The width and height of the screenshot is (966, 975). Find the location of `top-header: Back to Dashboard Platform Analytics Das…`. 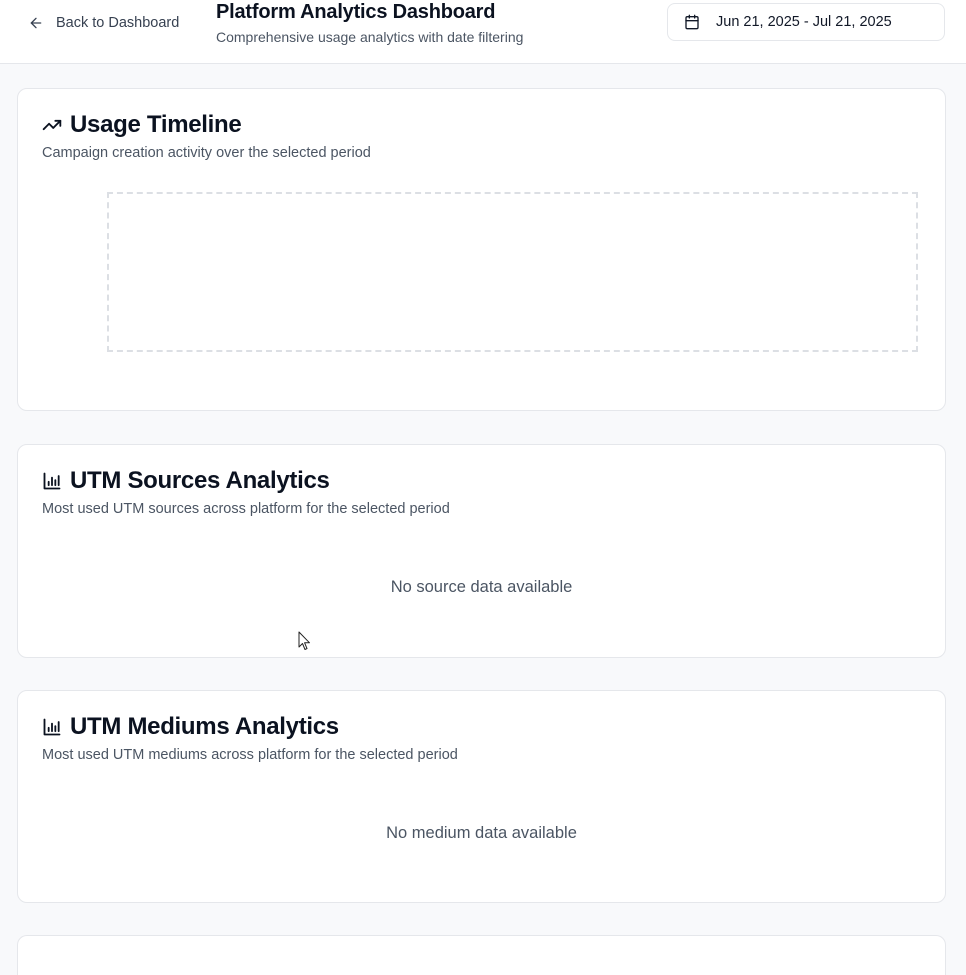

top-header: Back to Dashboard Platform Analytics Das… is located at coordinates (483, 32).